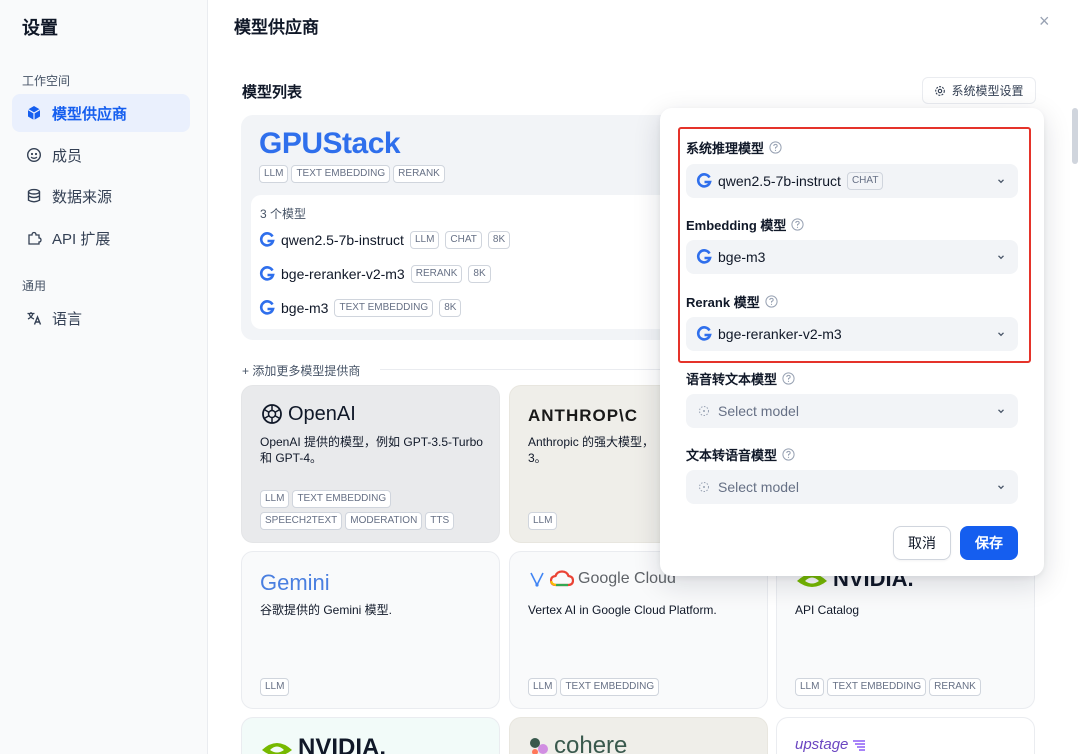  I want to click on save-button: 保存, so click(989, 543).